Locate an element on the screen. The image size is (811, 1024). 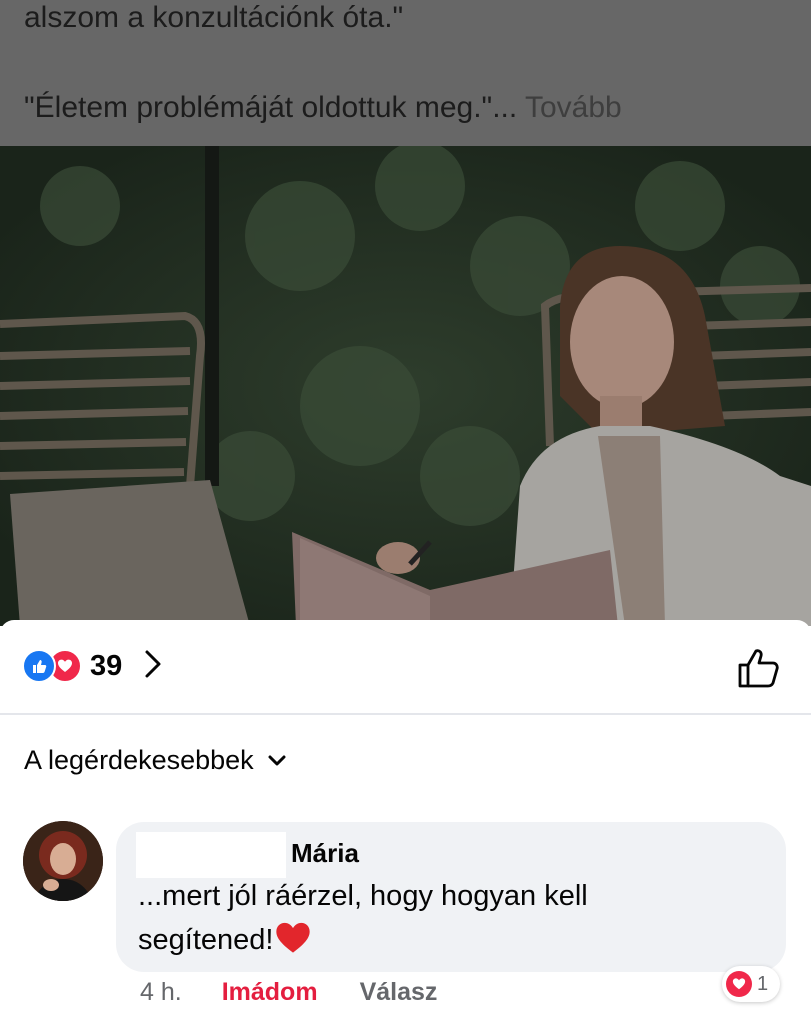
comment-meta: 4 h. Imádom Válasz is located at coordinates (288, 992).